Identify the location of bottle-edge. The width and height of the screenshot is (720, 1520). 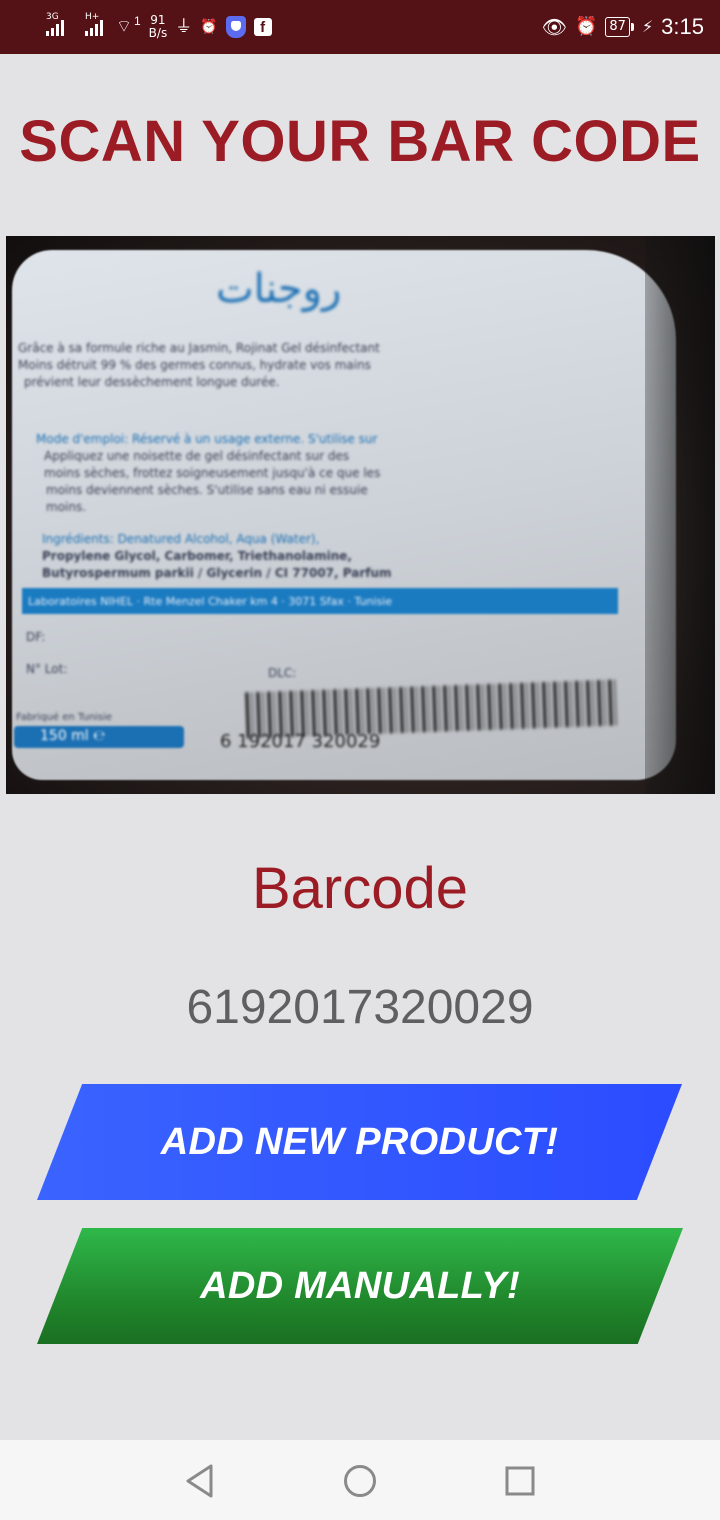
(680, 515).